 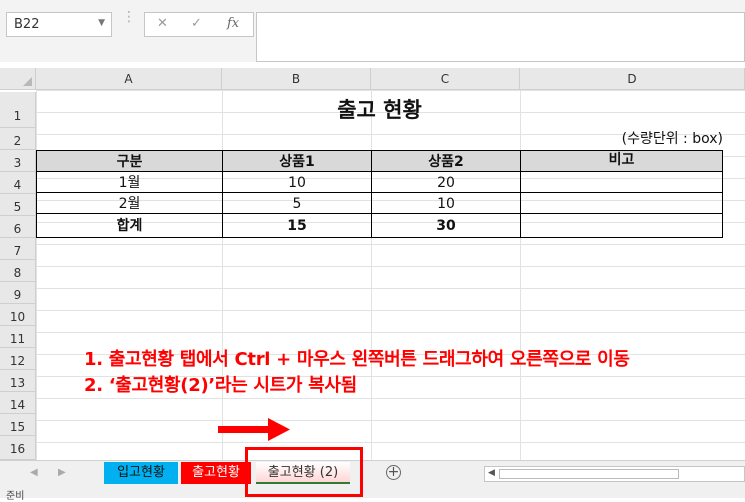 What do you see at coordinates (129, 161) in the screenshot?
I see `table-header-cell: 구분` at bounding box center [129, 161].